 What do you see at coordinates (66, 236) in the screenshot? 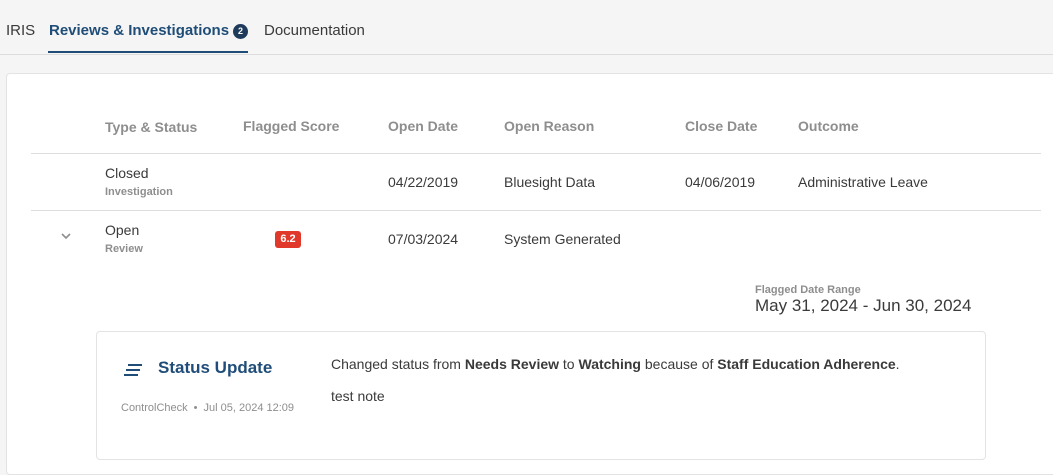
I see `chevron-down-icon` at bounding box center [66, 236].